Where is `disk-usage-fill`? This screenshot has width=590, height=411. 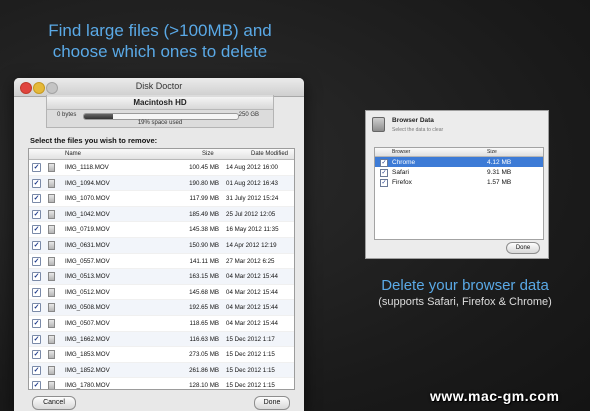
disk-usage-fill is located at coordinates (99, 116).